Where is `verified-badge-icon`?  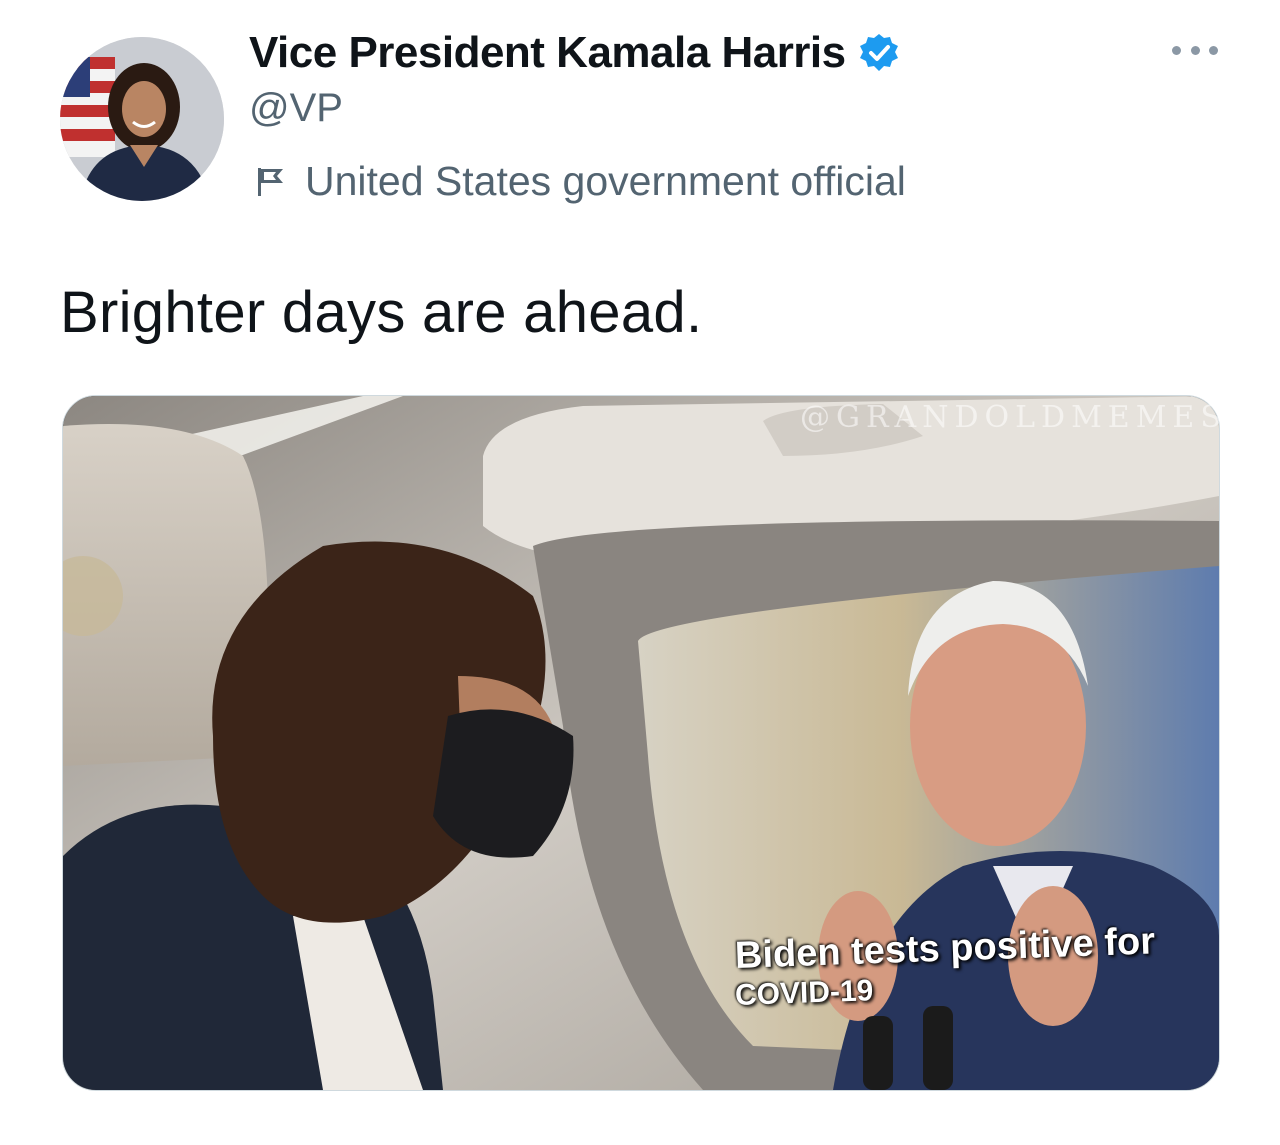 verified-badge-icon is located at coordinates (879, 53).